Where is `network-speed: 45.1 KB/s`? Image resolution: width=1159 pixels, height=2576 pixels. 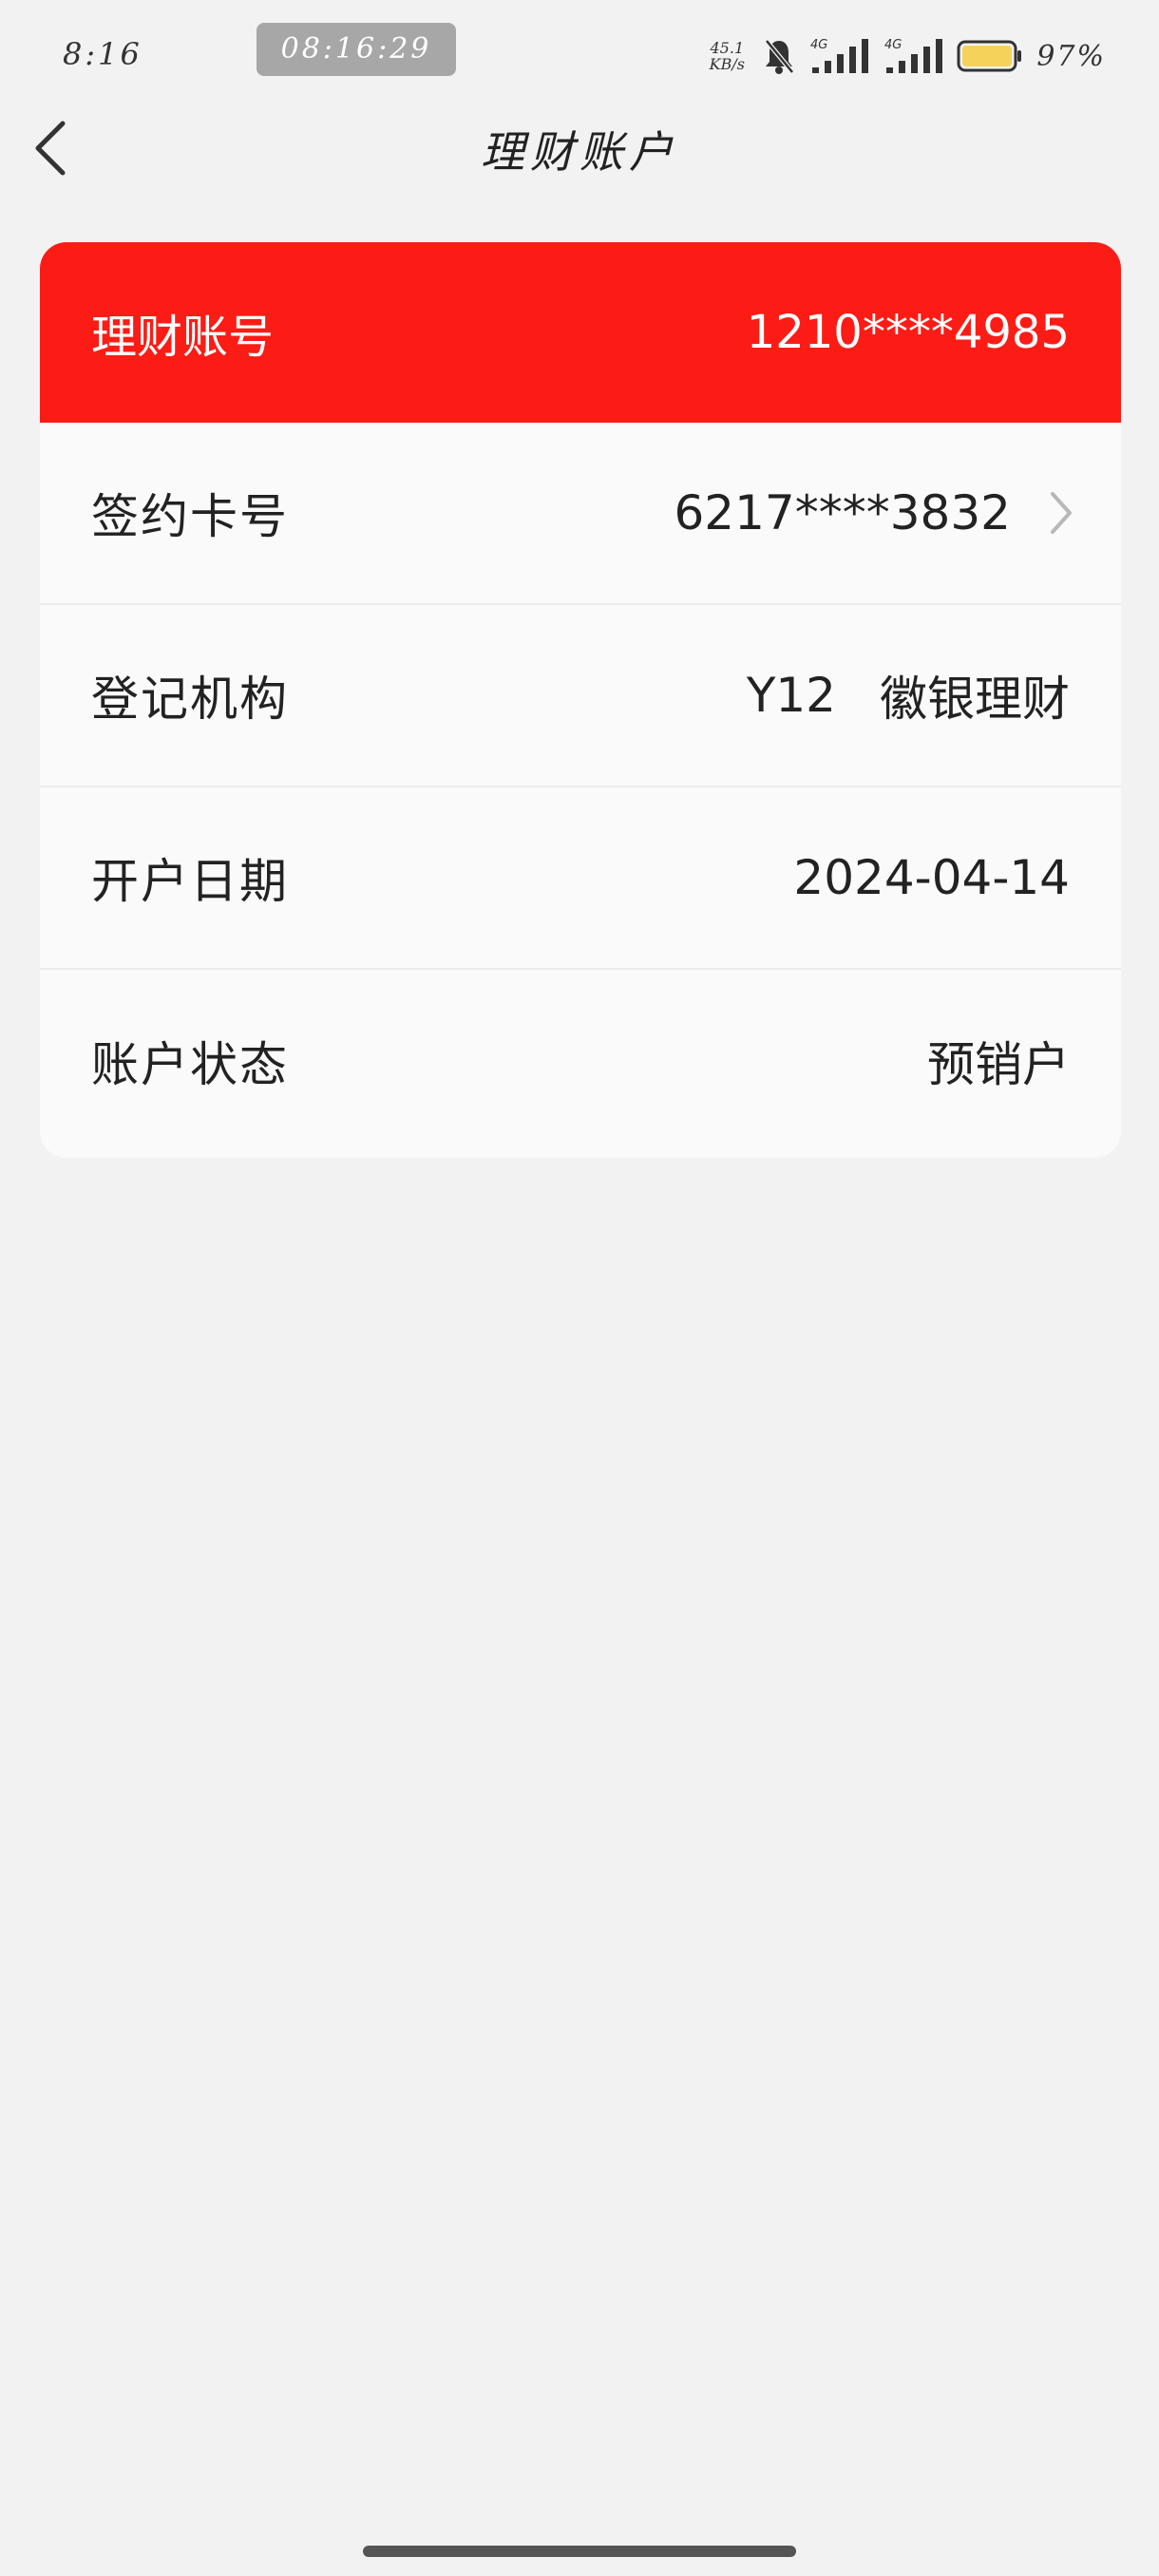
network-speed: 45.1 KB/s is located at coordinates (727, 56).